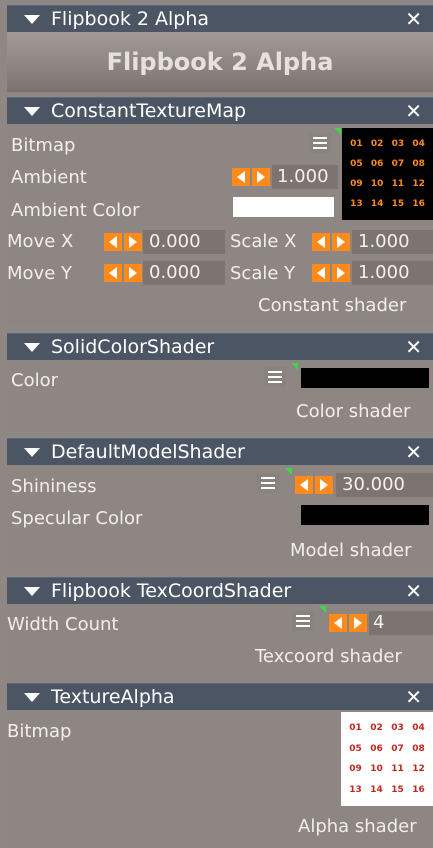 This screenshot has width=433, height=848. What do you see at coordinates (387, 174) in the screenshot?
I see `bitmap-thumbnail: 01 02 03 04 05 06 07 08 09 10 11 12 13 14 15 16` at bounding box center [387, 174].